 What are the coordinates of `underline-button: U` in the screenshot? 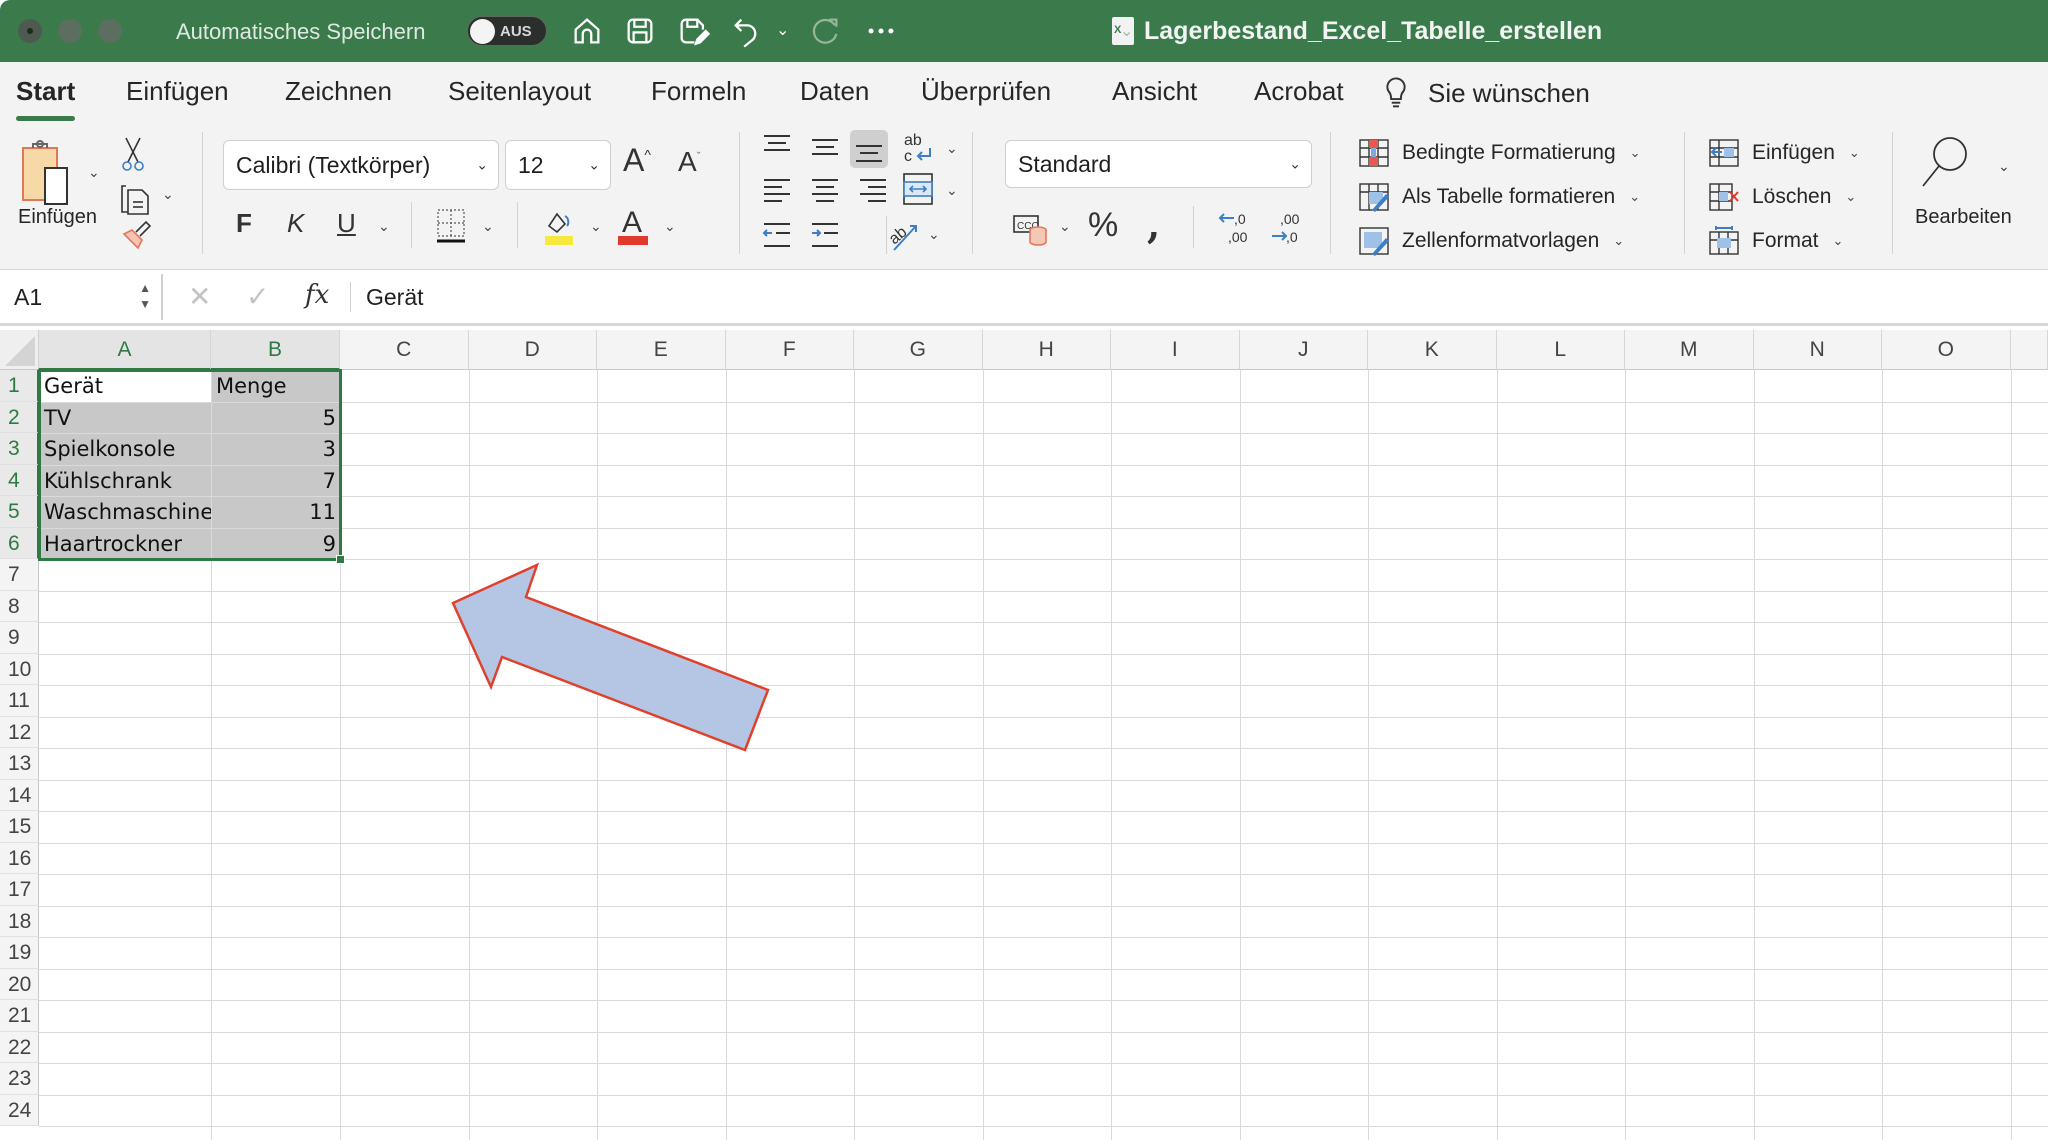 It's located at (346, 223).